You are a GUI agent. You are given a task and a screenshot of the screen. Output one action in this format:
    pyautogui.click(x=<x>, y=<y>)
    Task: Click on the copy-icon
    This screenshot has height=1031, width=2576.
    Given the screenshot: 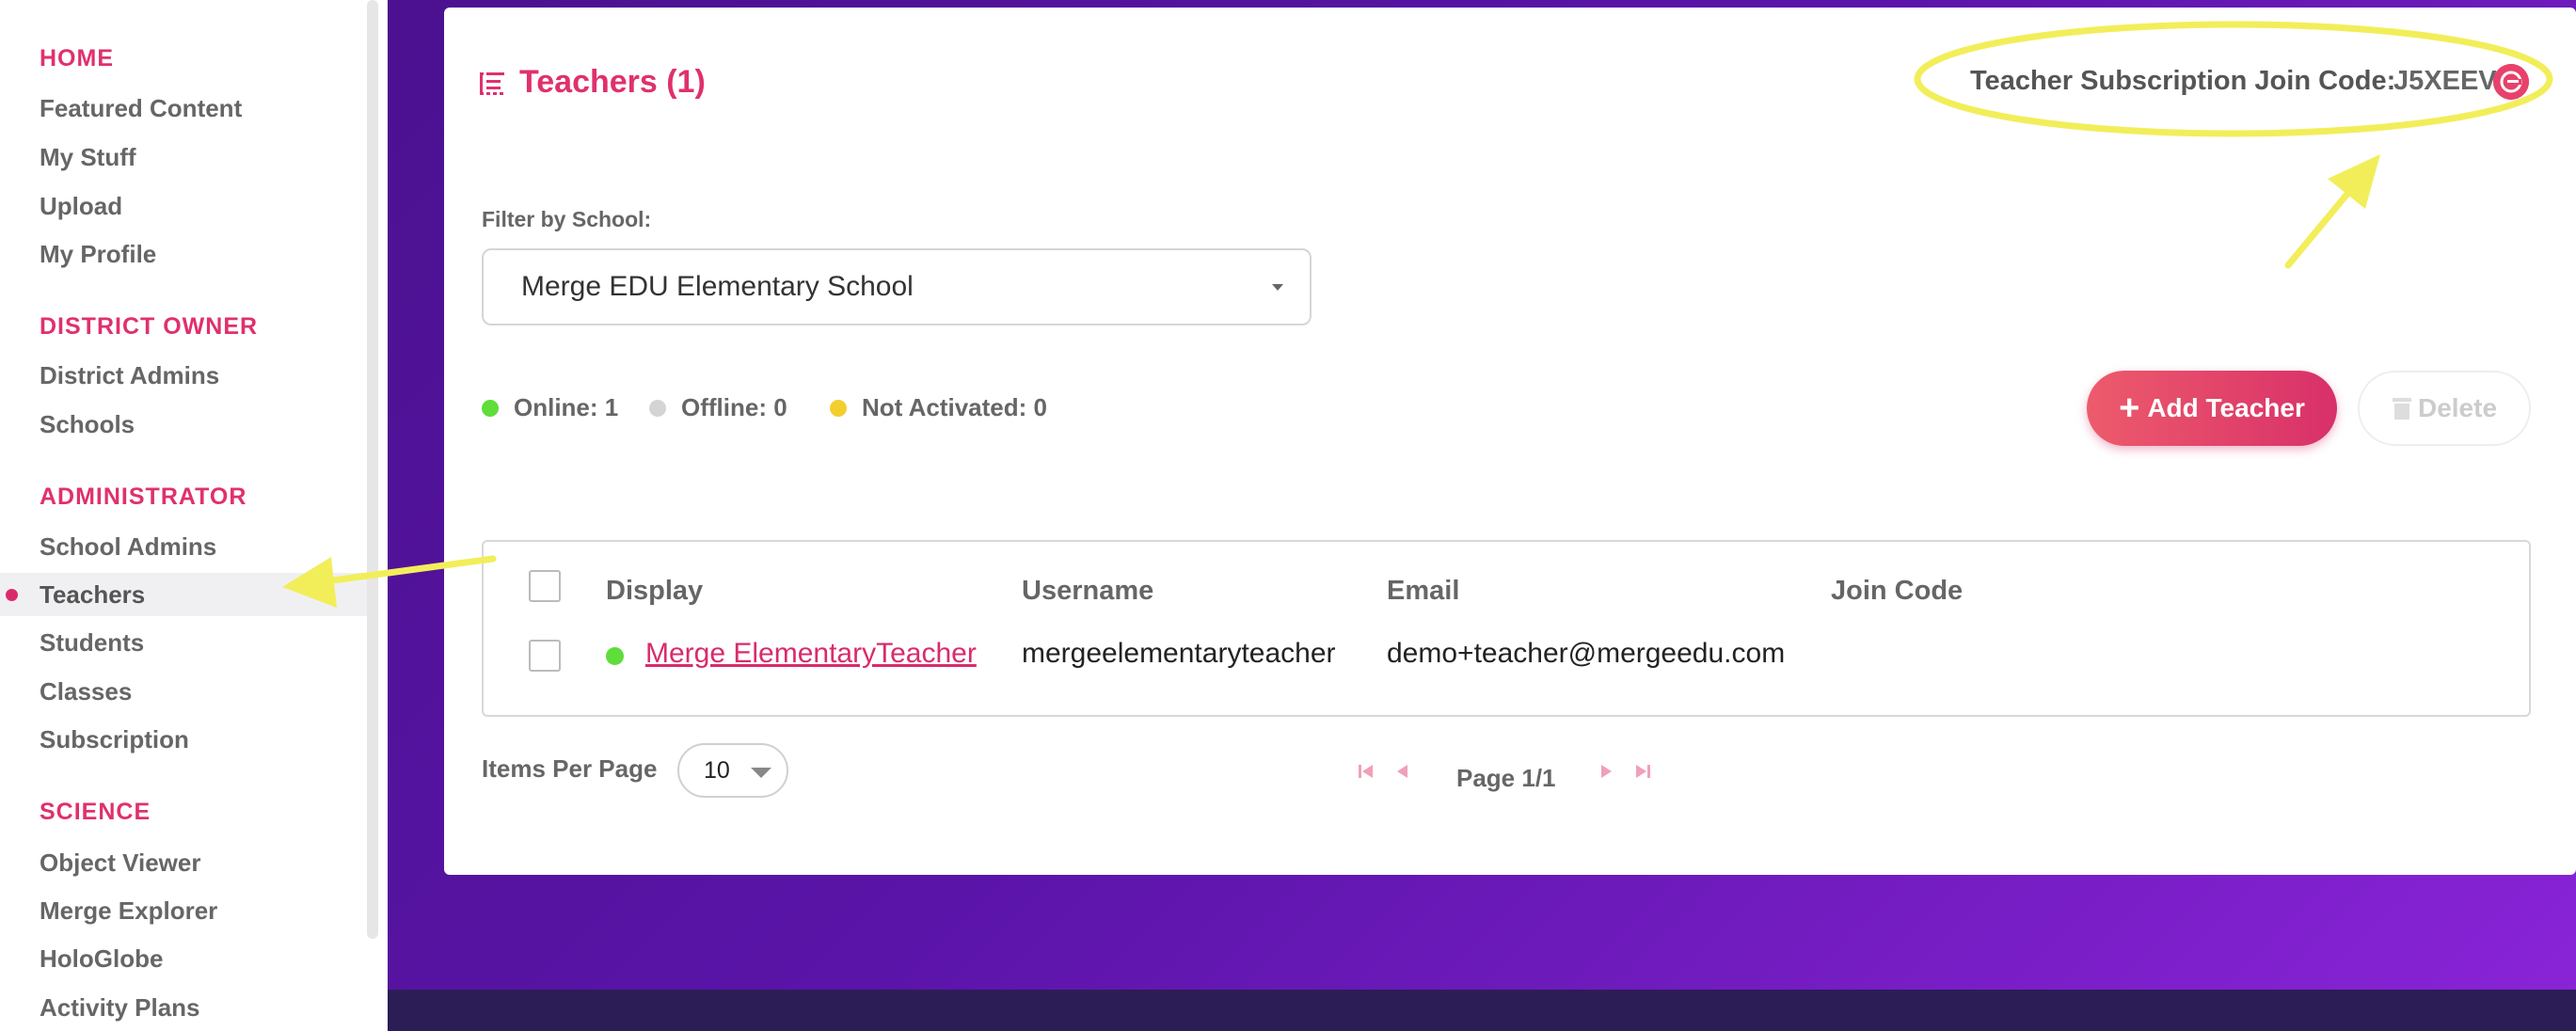 What is the action you would take?
    pyautogui.click(x=2511, y=82)
    